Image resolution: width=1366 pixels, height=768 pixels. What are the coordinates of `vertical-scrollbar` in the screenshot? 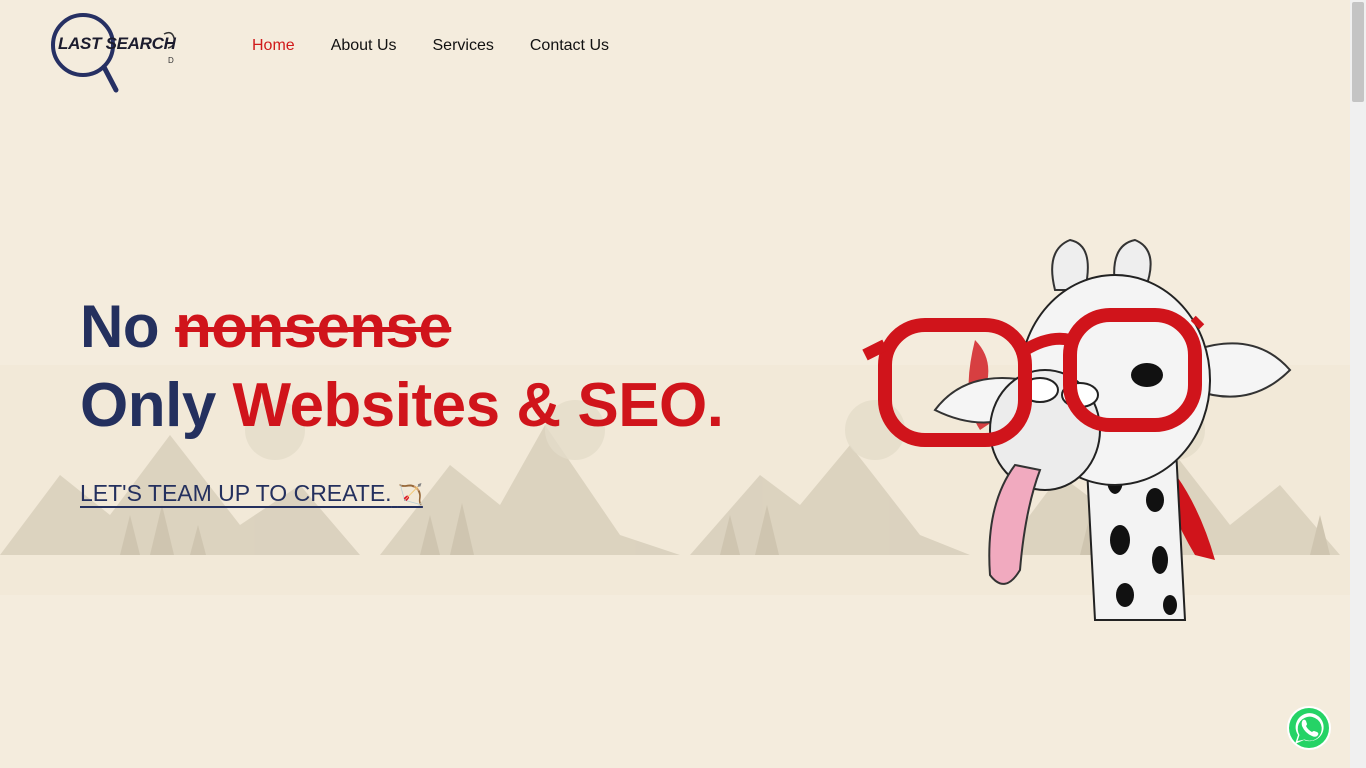 It's located at (1358, 384).